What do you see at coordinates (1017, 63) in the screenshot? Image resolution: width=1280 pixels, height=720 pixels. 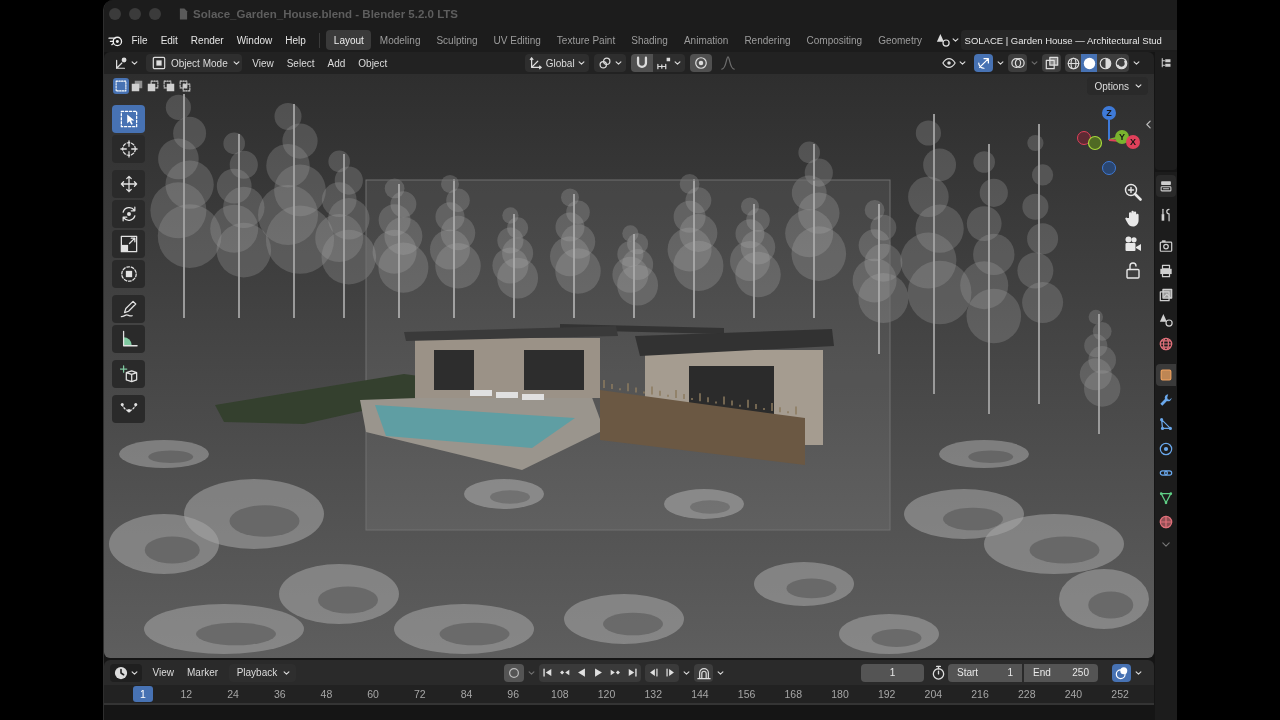 I see `overlays-toggle` at bounding box center [1017, 63].